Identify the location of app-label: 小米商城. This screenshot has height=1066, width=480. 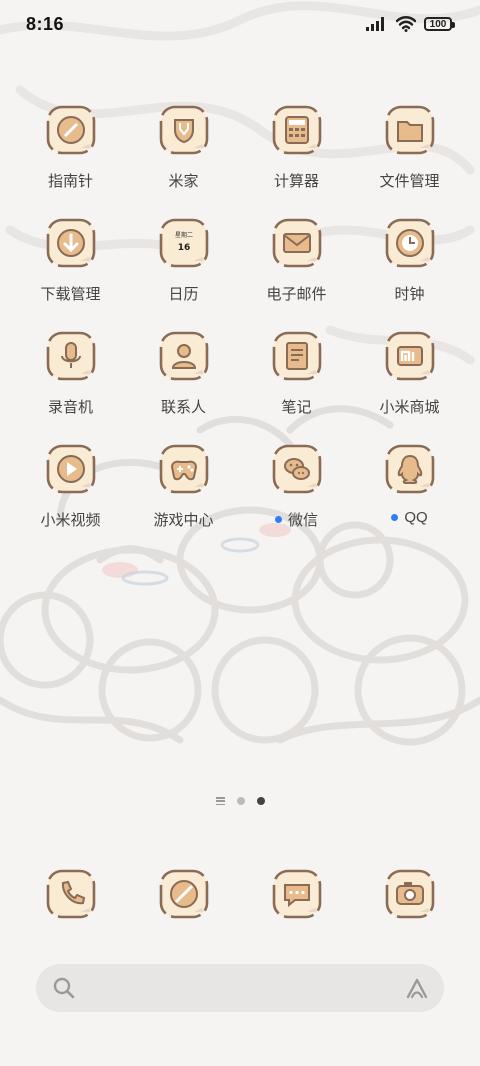
(409, 407).